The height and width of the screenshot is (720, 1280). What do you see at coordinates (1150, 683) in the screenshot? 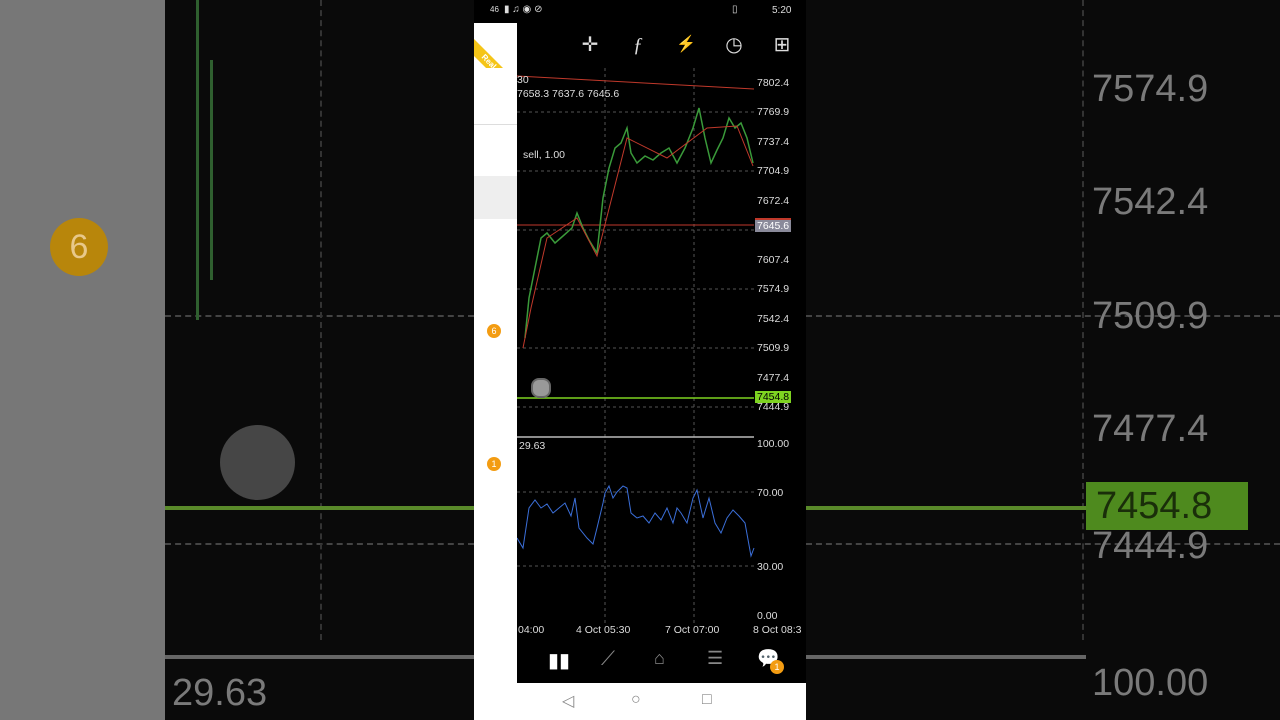
I see `background-price: 100.00` at bounding box center [1150, 683].